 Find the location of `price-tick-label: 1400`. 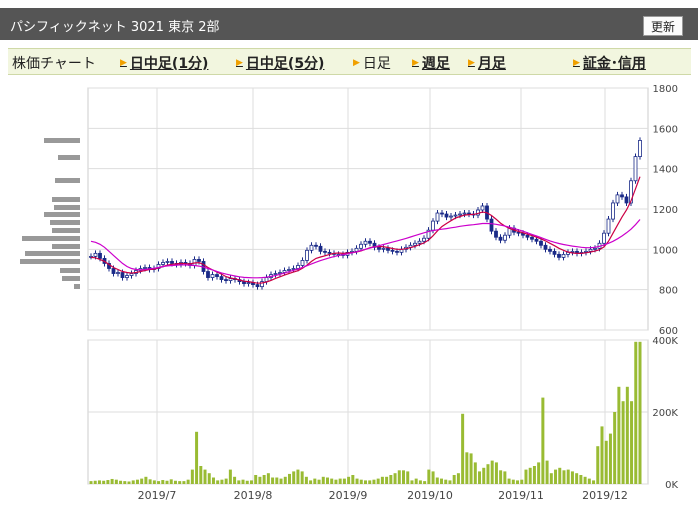

price-tick-label: 1400 is located at coordinates (665, 170).